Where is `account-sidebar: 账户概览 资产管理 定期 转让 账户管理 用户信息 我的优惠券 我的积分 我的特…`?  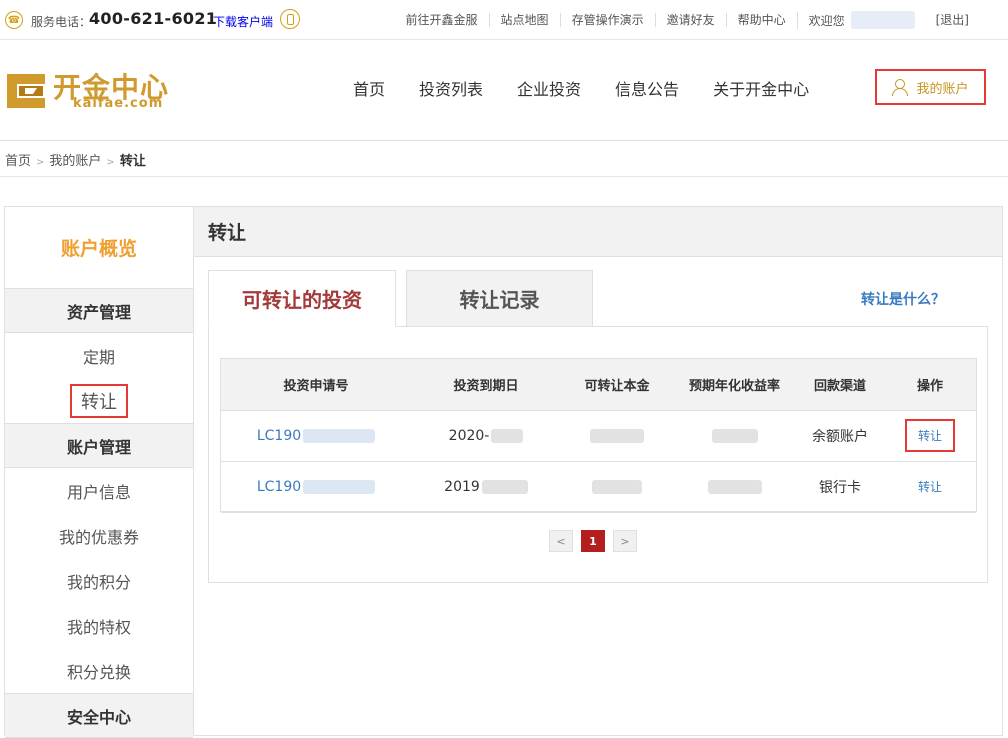
account-sidebar: 账户概览 资产管理 定期 转让 账户管理 用户信息 我的优惠券 我的积分 我的特… is located at coordinates (99, 472).